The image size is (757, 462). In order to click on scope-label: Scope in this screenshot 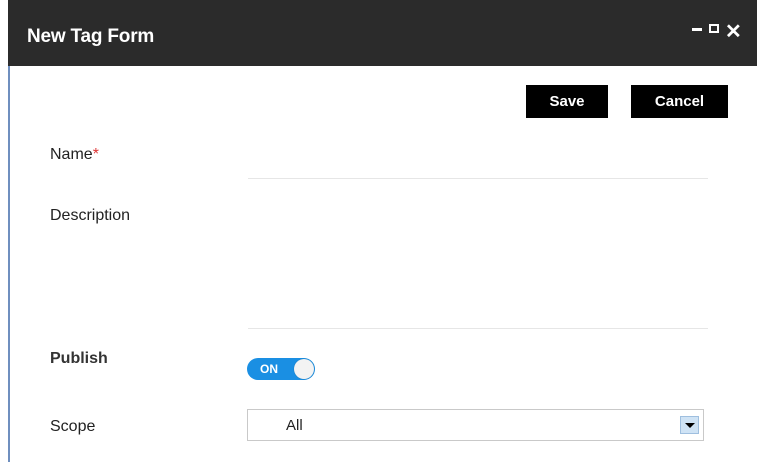, I will do `click(73, 426)`.